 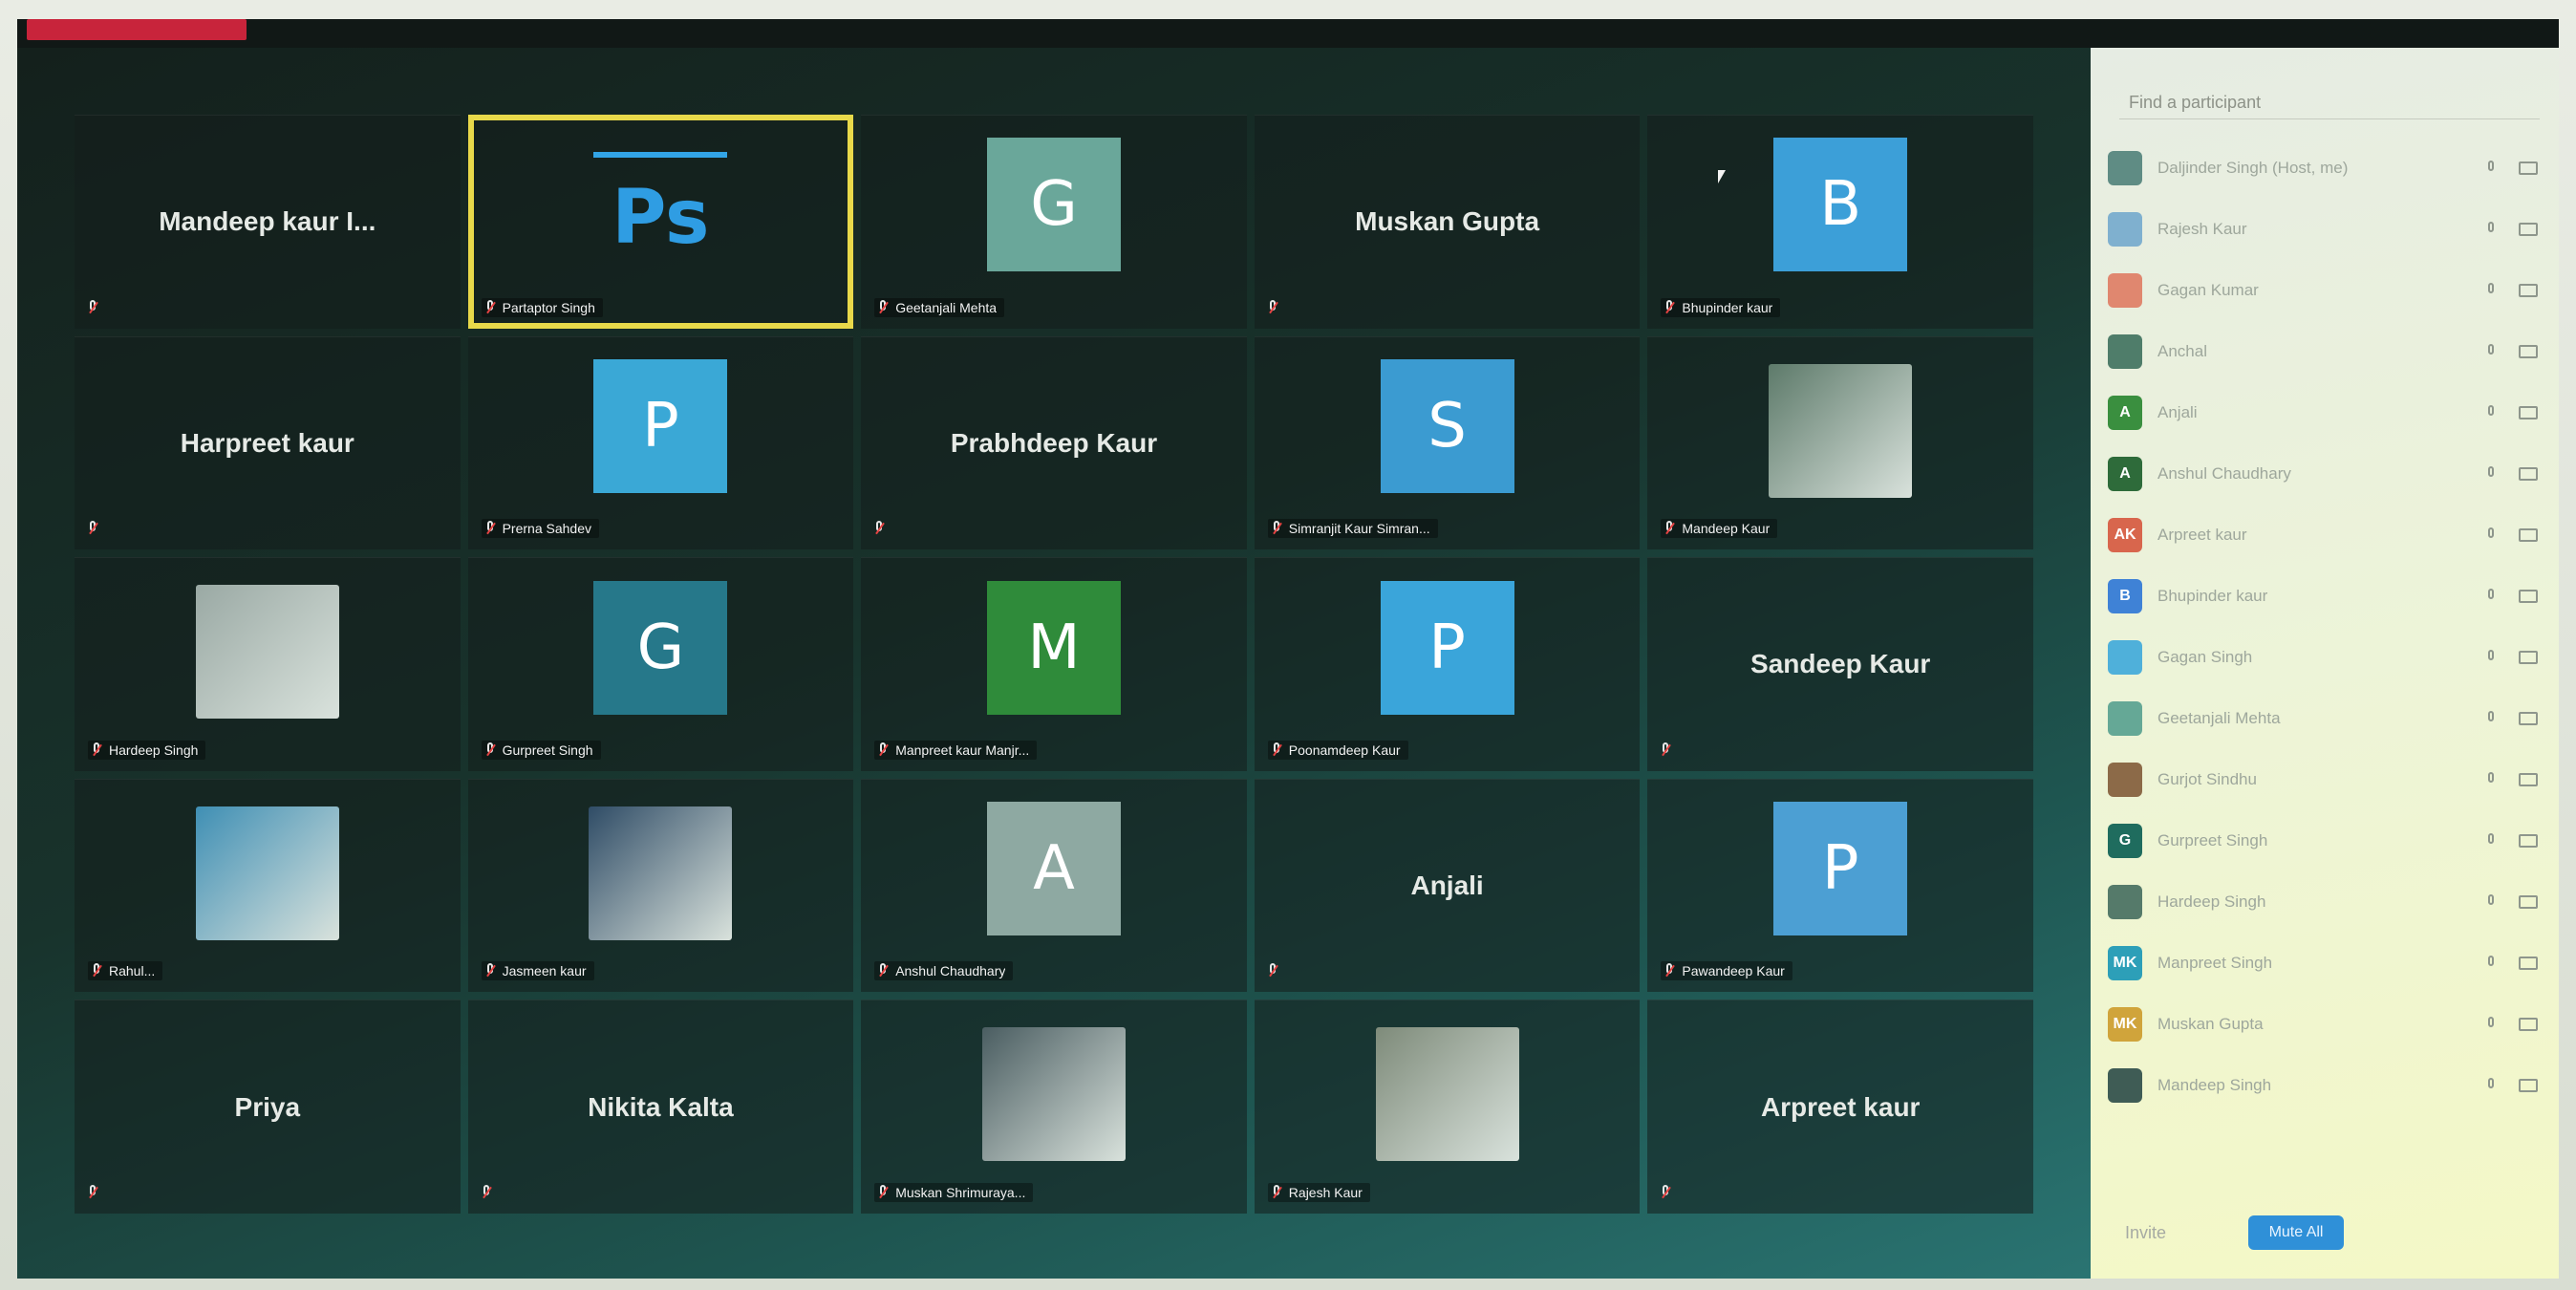 What do you see at coordinates (2327, 718) in the screenshot?
I see `participant-row: Geetanjali Mehta` at bounding box center [2327, 718].